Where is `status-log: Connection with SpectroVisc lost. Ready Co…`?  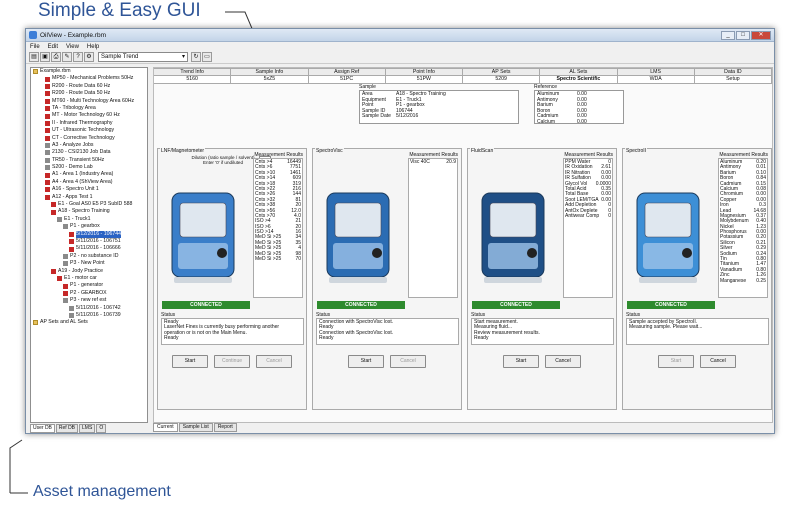 status-log: Connection with SpectroVisc lost. Ready Co… is located at coordinates (387, 331).